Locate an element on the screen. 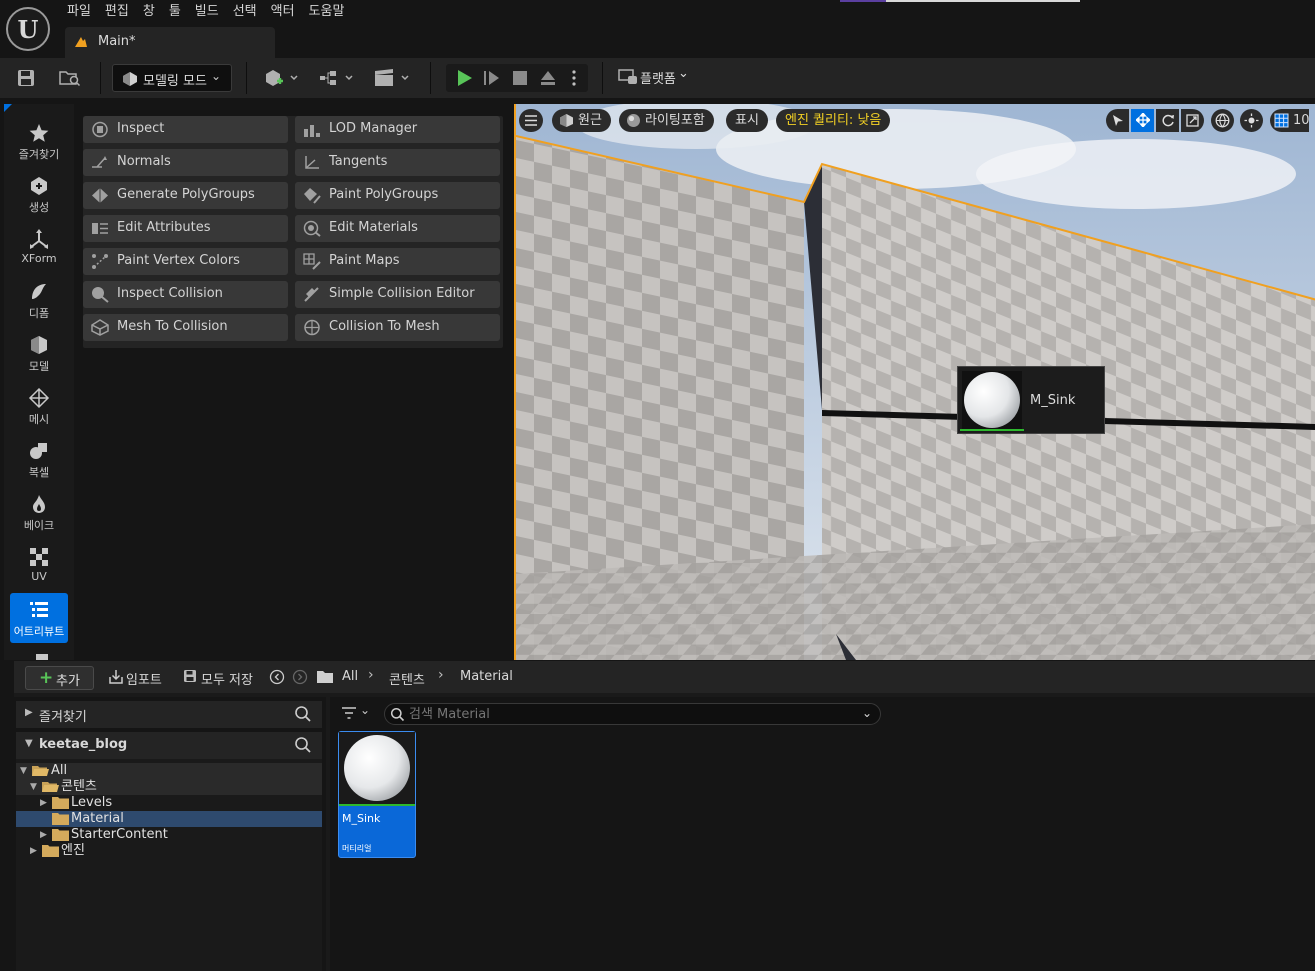  mode-uv: UV is located at coordinates (39, 565).